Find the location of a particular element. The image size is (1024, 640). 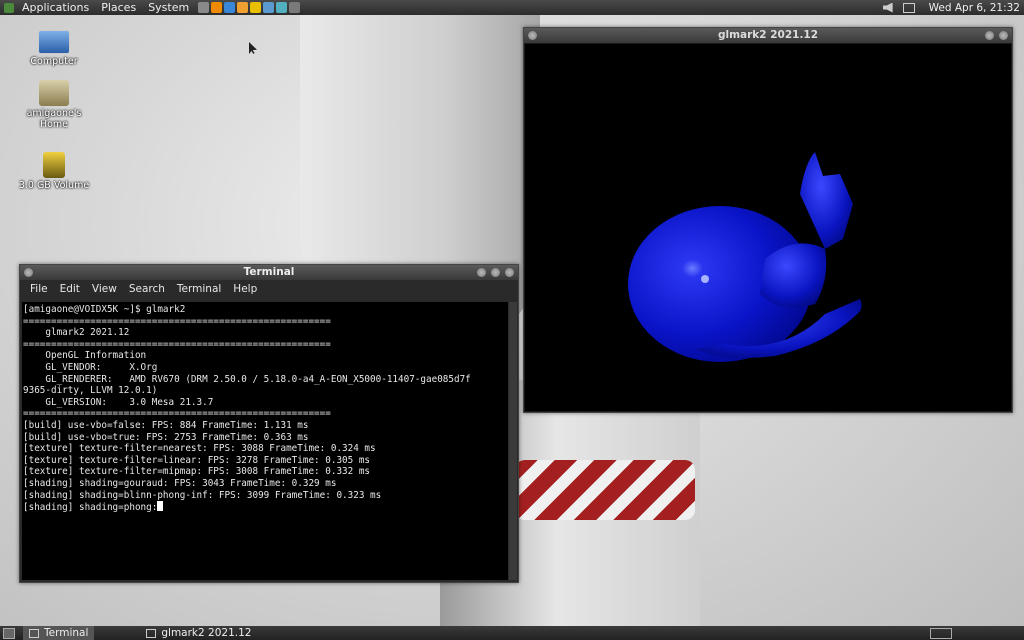

menu-edit: Edit is located at coordinates (70, 289).